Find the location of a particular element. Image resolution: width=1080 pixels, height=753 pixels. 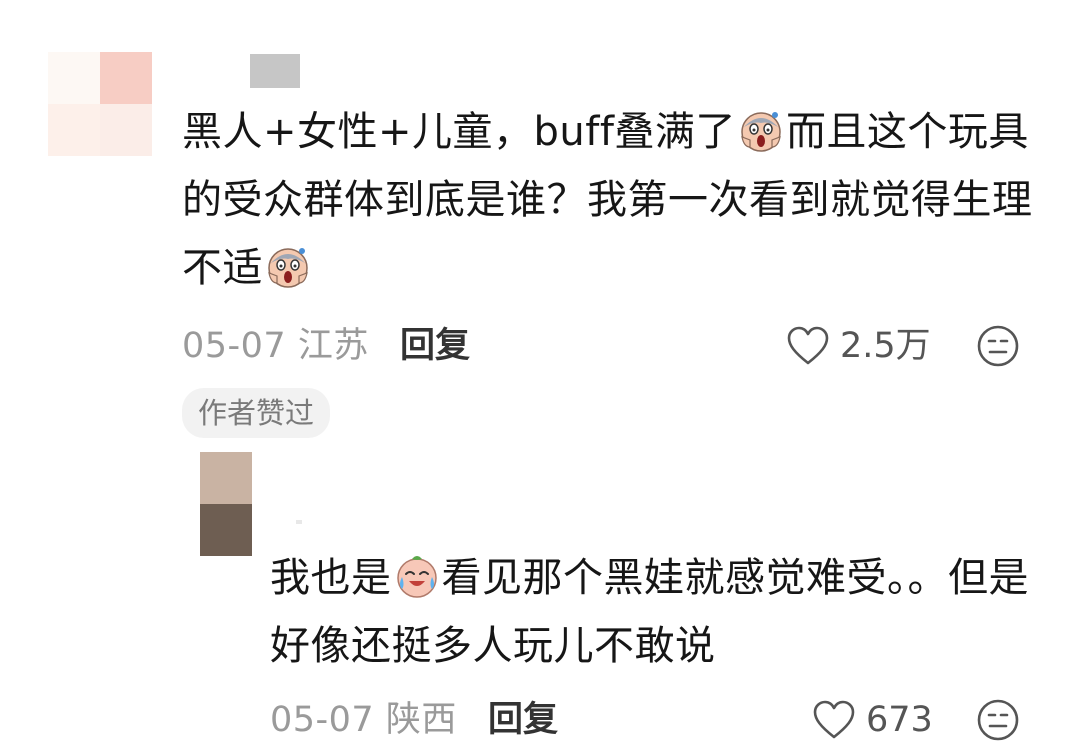

like-count: 673 is located at coordinates (899, 720).